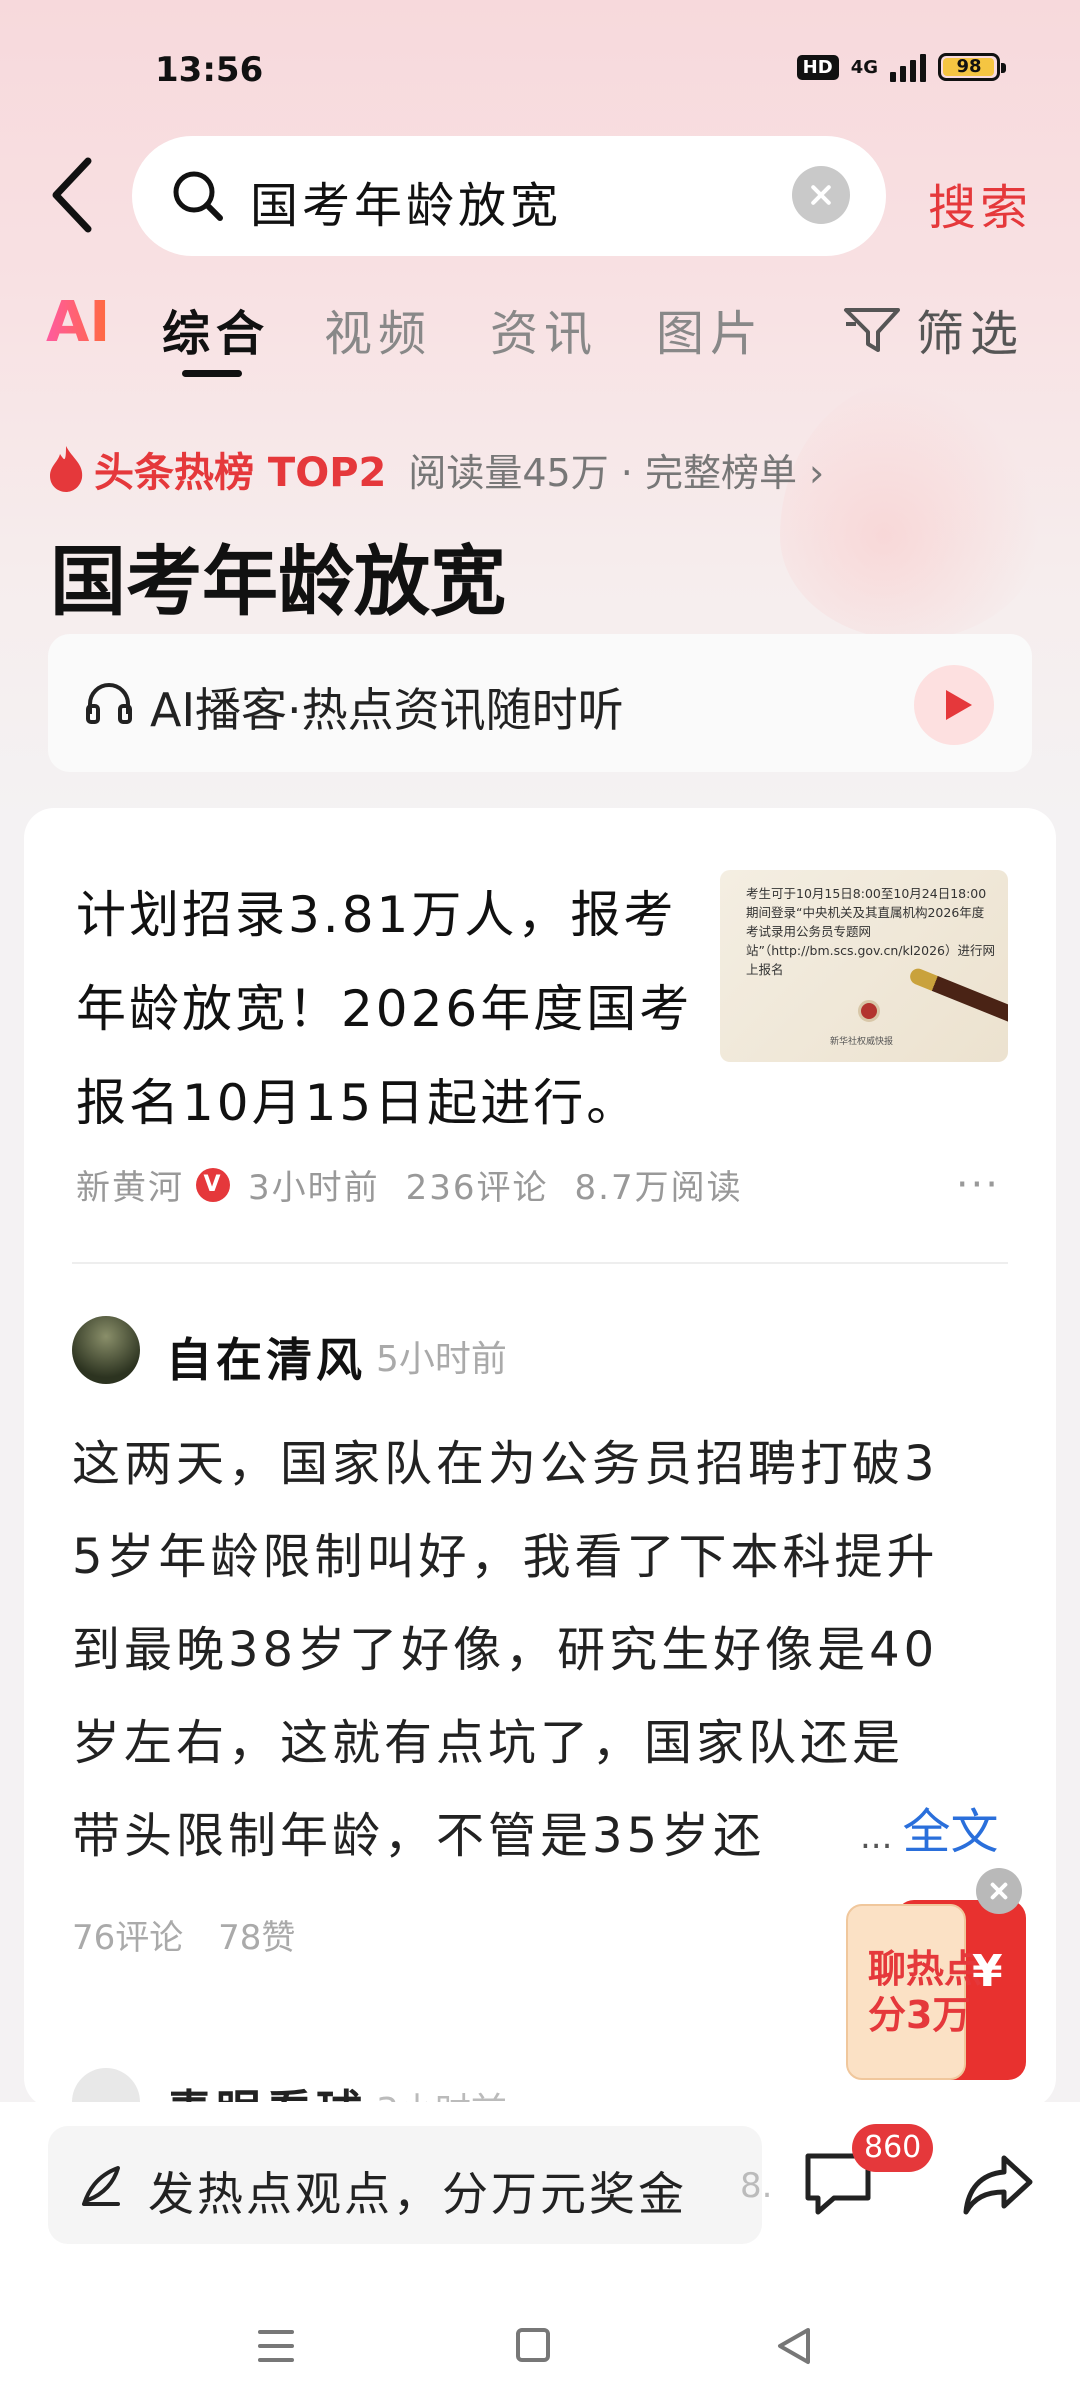 The width and height of the screenshot is (1080, 2400). Describe the element at coordinates (78, 322) in the screenshot. I see `tab-ai: AI` at that location.